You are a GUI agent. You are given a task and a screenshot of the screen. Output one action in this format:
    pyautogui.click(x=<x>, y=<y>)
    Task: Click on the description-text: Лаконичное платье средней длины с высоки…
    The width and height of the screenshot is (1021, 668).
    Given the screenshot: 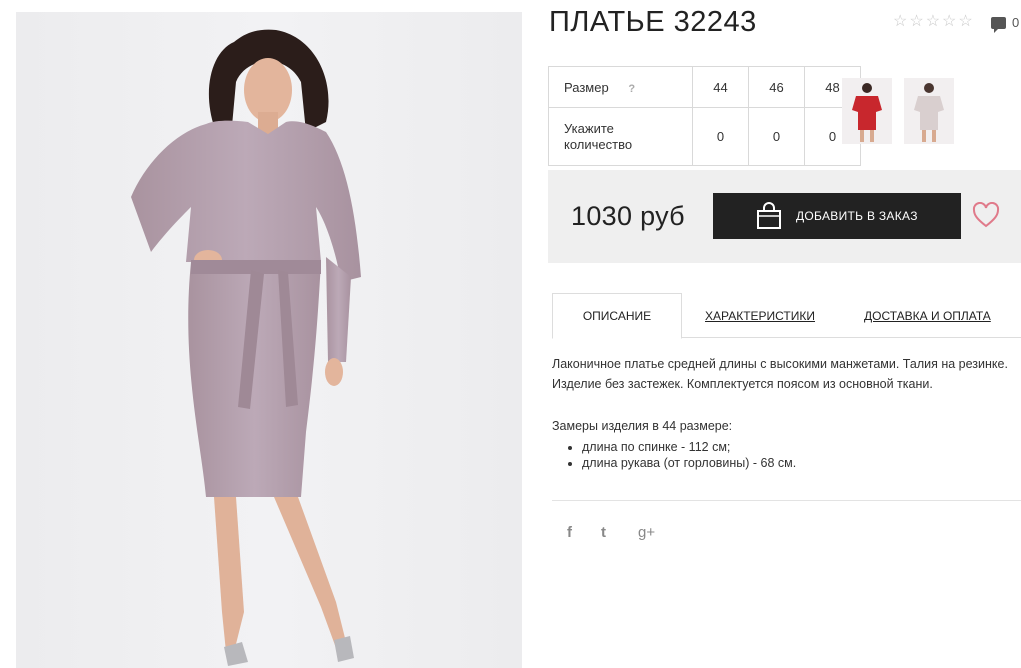 What is the action you would take?
    pyautogui.click(x=780, y=374)
    